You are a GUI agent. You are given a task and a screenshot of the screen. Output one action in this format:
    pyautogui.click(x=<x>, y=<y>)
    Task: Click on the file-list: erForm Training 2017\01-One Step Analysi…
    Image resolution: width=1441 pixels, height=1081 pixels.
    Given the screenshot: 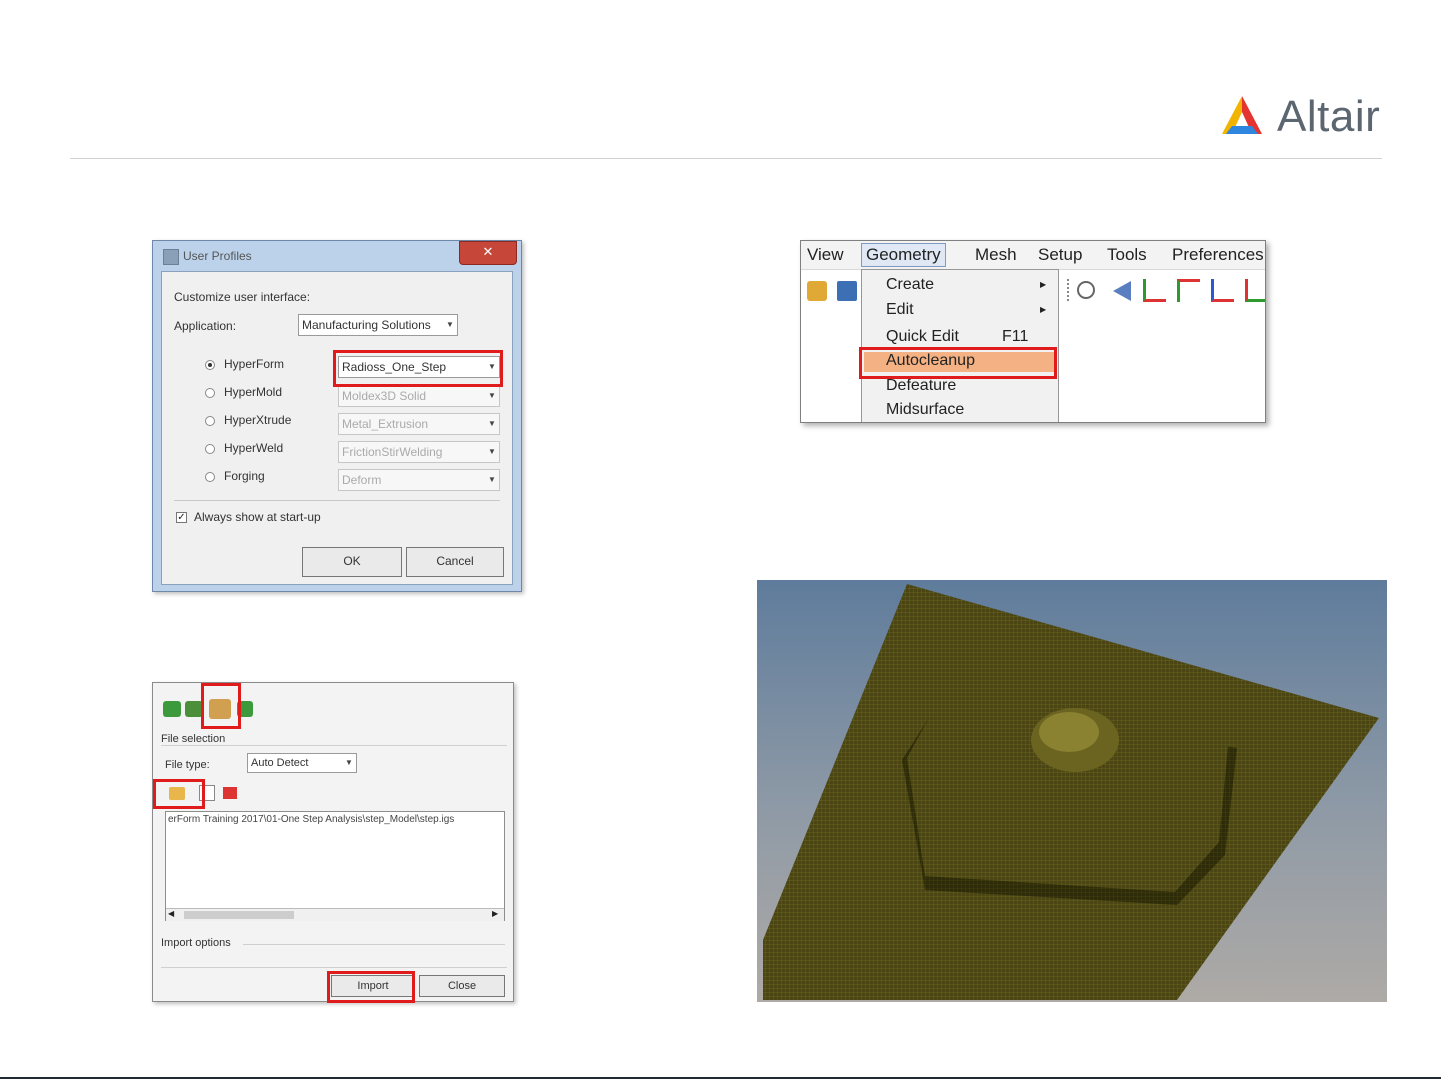 What is the action you would take?
    pyautogui.click(x=335, y=866)
    